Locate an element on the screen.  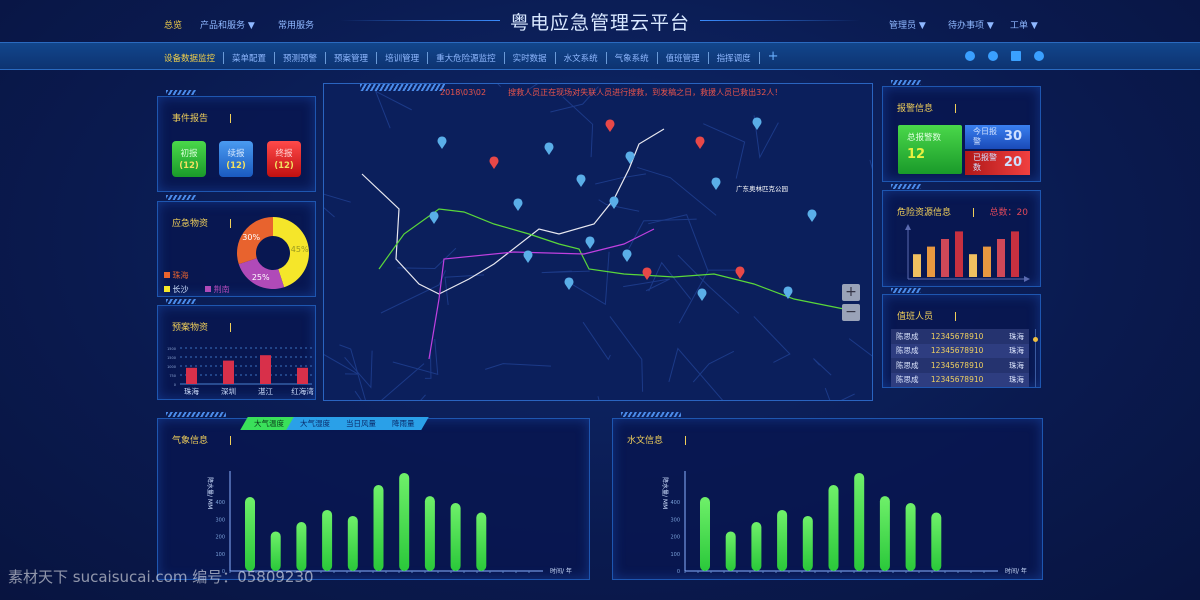
gear-icon is located at coordinates (1039, 56).